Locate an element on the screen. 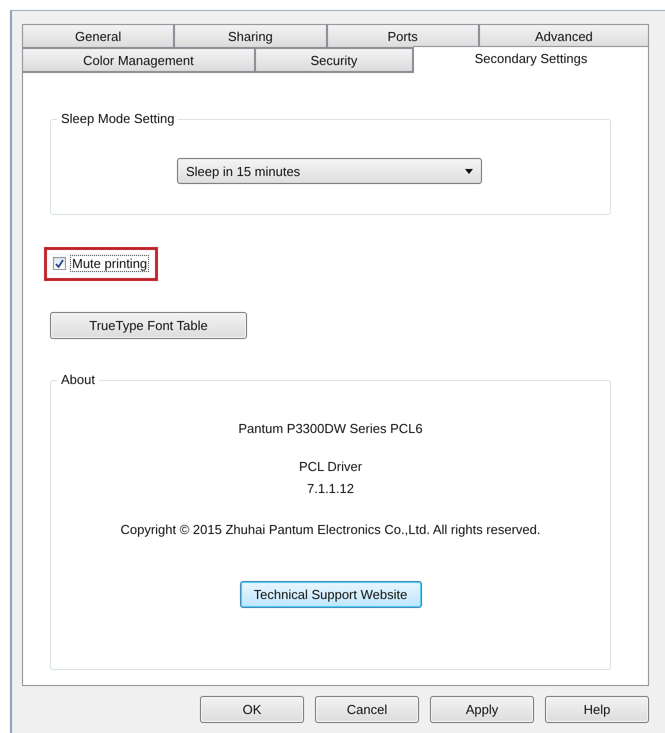  product-name: Pantum P3300DW Series PCL6 is located at coordinates (330, 428).